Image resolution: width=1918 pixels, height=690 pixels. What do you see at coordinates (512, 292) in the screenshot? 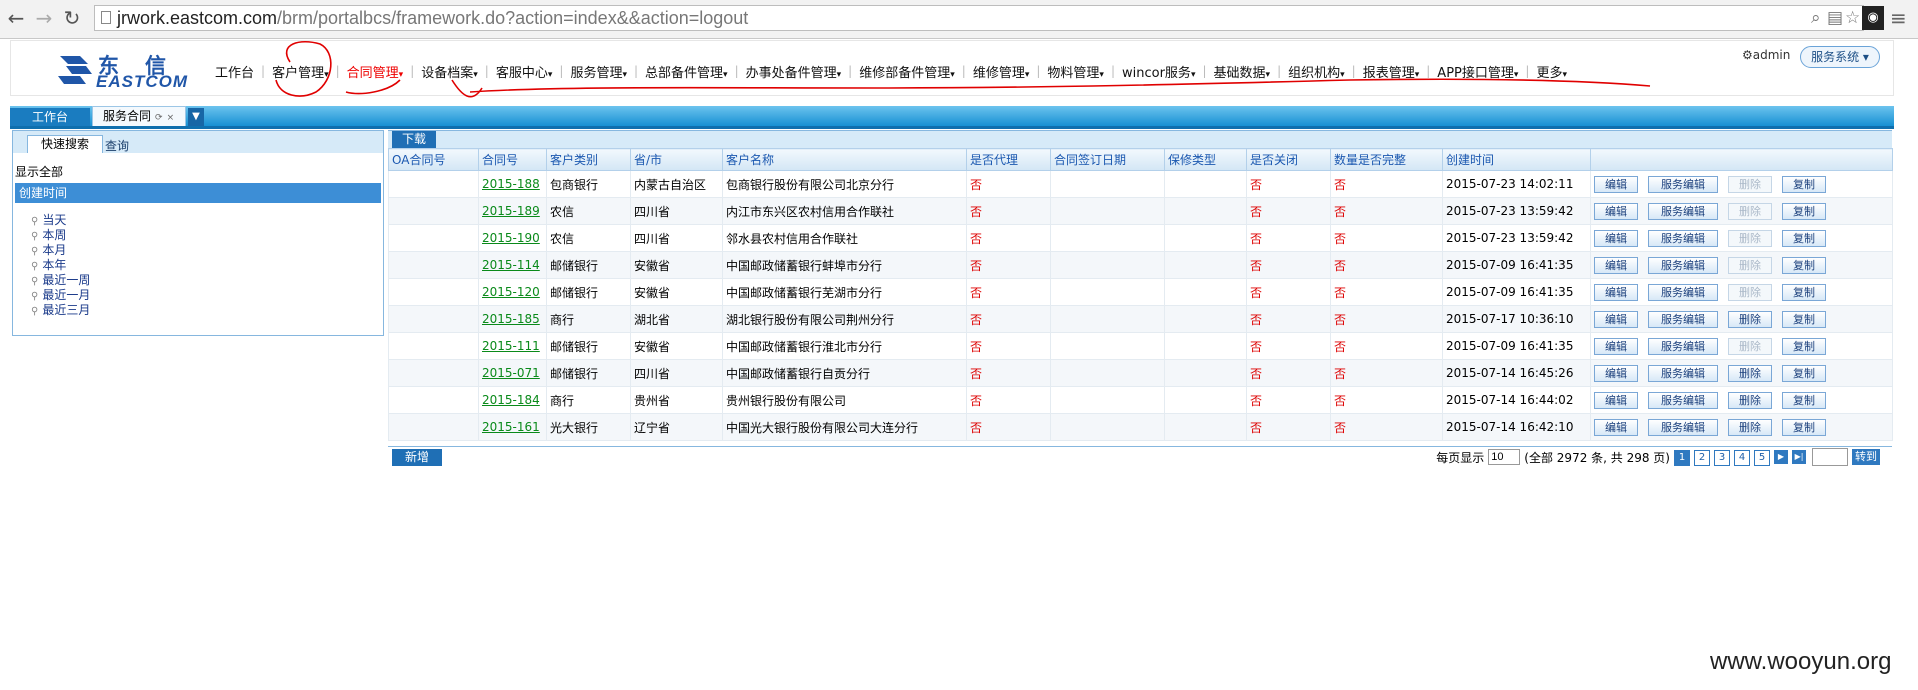
I see `cell-no: 2015-120` at bounding box center [512, 292].